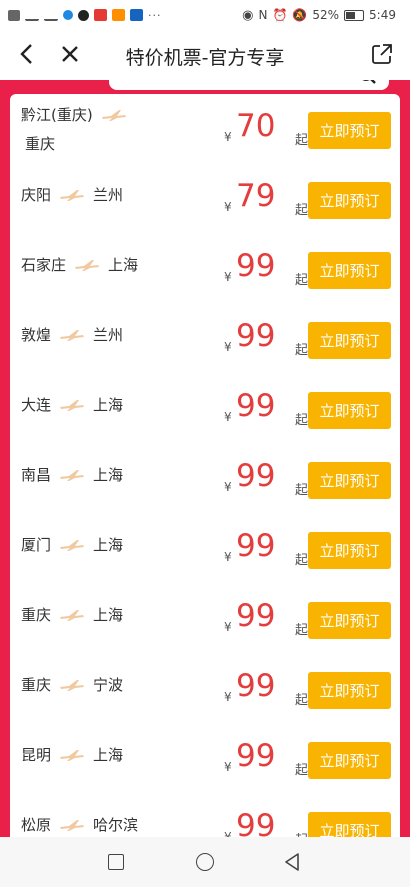  Describe the element at coordinates (292, 862) in the screenshot. I see `back-triangle-icon` at that location.